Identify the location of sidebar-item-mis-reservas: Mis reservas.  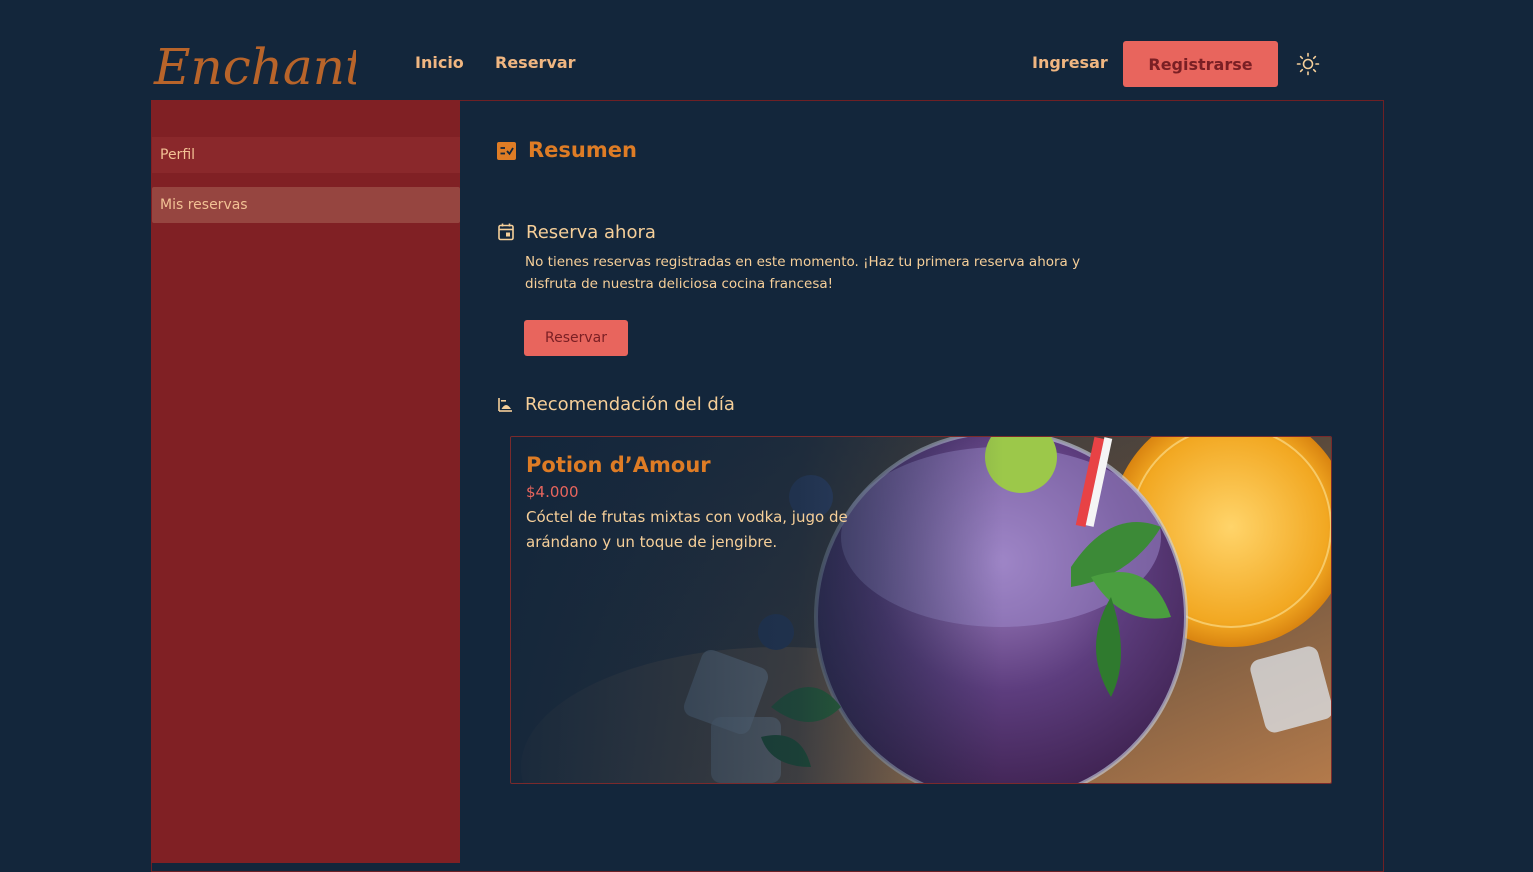
(306, 205).